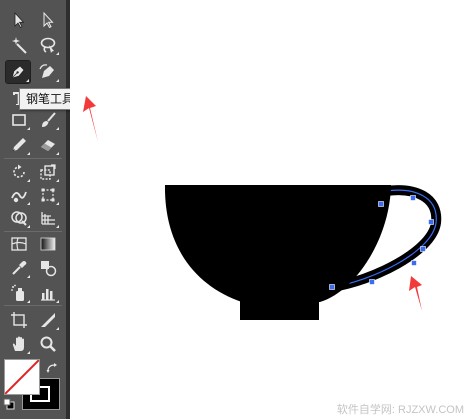  I want to click on annotation-arrow-handle, so click(415, 293).